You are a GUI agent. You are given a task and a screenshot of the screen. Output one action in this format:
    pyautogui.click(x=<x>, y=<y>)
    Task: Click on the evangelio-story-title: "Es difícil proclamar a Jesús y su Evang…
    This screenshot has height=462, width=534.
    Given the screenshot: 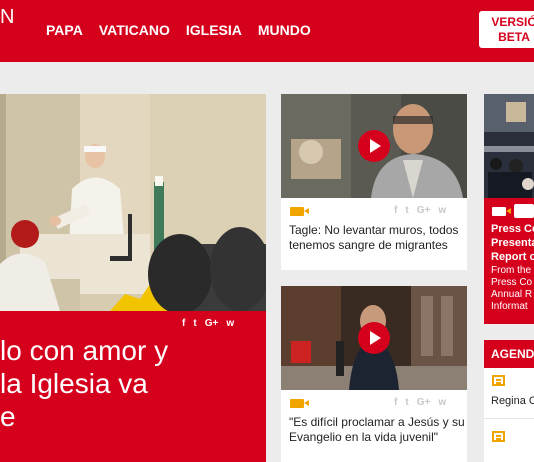 What is the action you would take?
    pyautogui.click(x=377, y=430)
    